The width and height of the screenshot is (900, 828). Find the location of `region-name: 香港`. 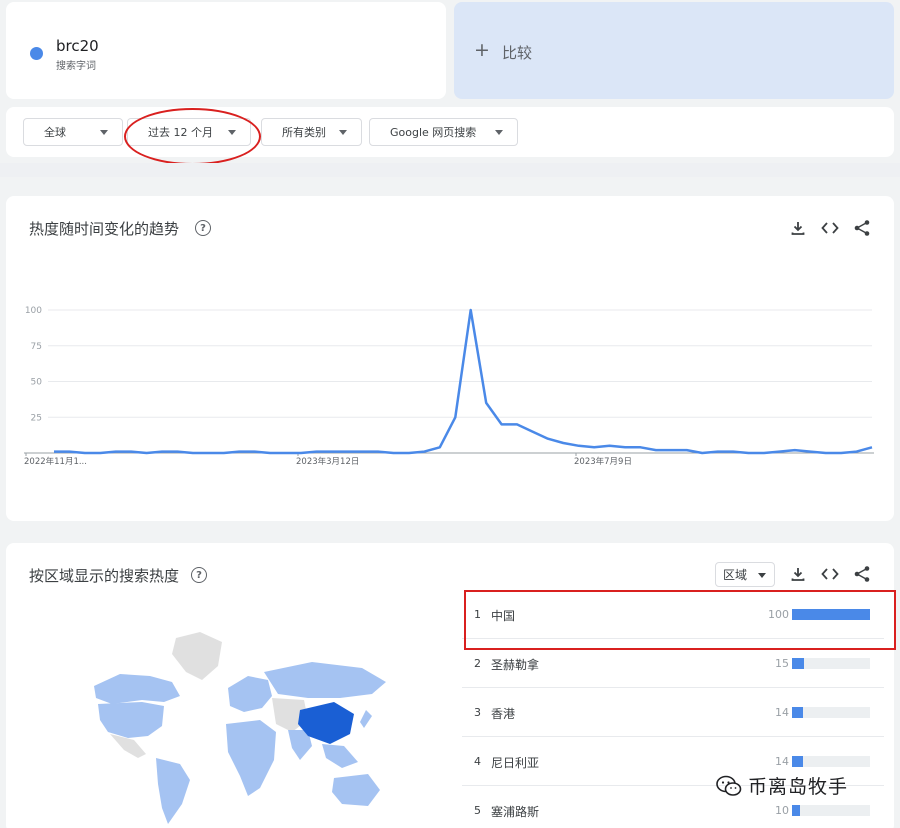

region-name: 香港 is located at coordinates (503, 714).